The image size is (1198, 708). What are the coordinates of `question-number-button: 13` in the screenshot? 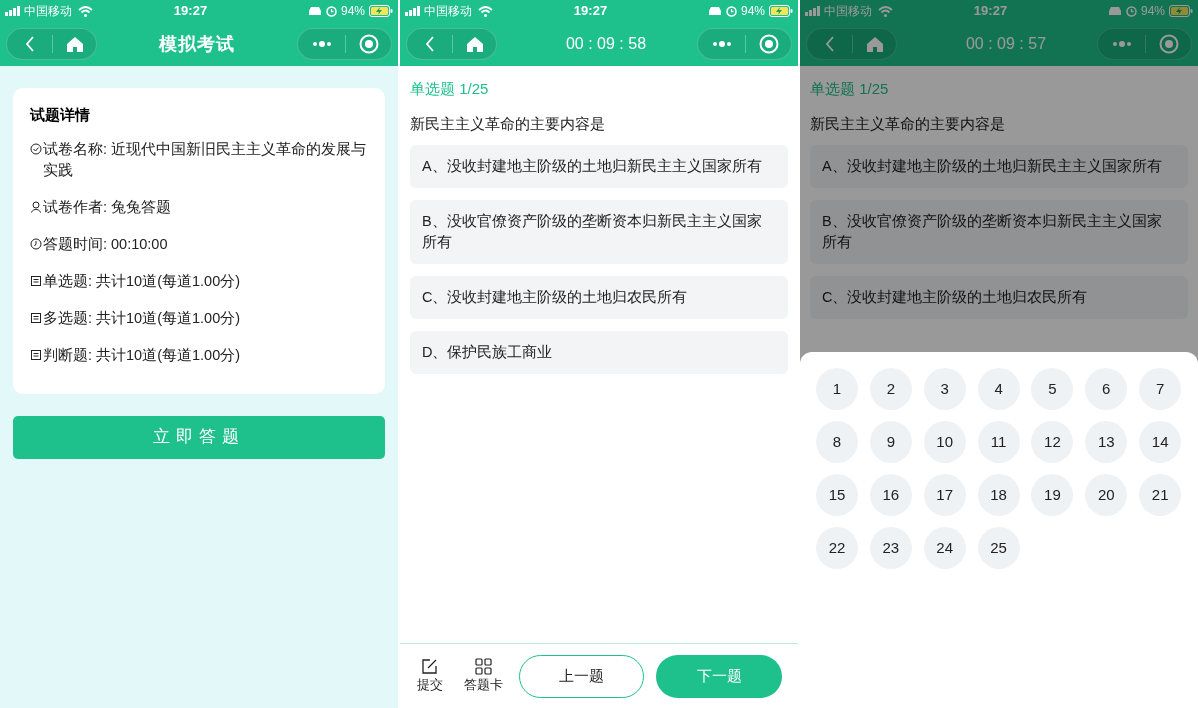 It's located at (1106, 442).